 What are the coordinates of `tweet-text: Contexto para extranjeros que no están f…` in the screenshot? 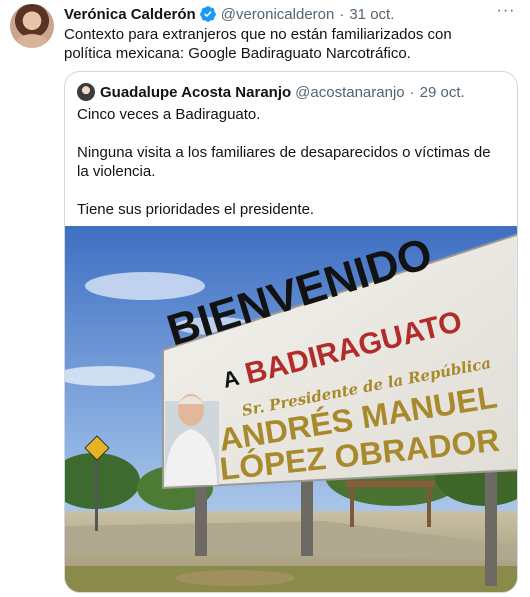 It's located at (258, 44).